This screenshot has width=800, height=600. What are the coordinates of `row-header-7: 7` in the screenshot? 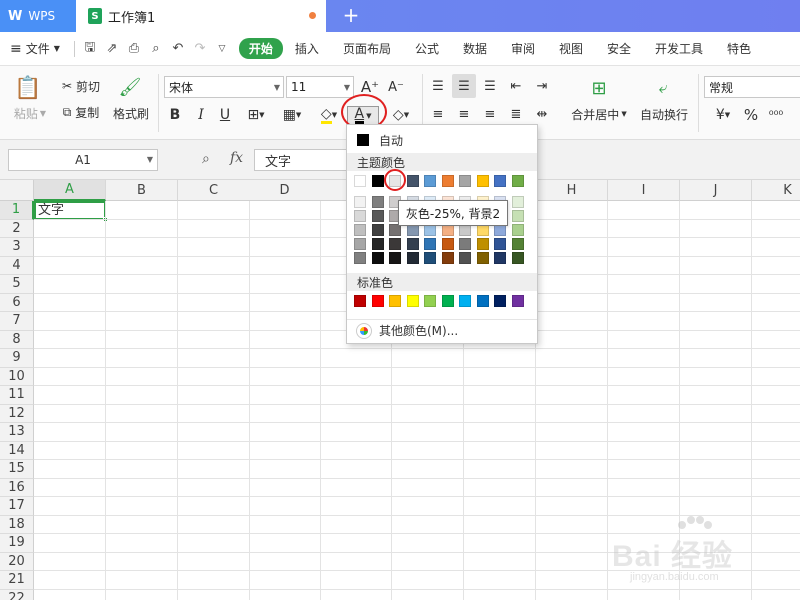 It's located at (17, 321).